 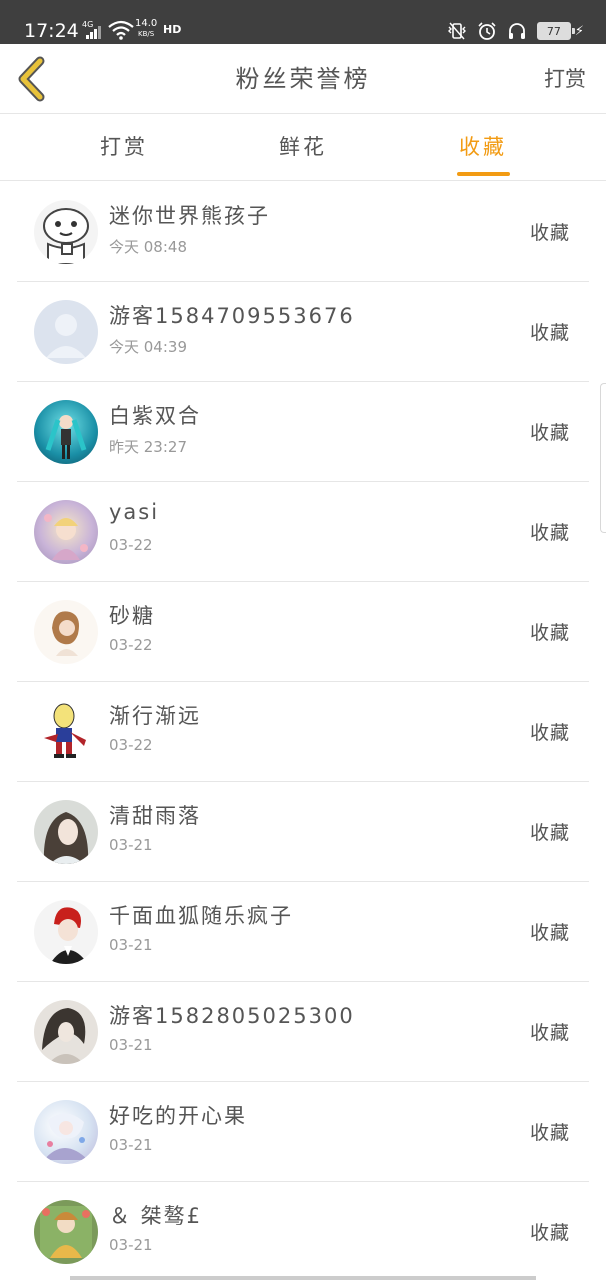 What do you see at coordinates (232, 1016) in the screenshot?
I see `fan-name: 游客1582805025300` at bounding box center [232, 1016].